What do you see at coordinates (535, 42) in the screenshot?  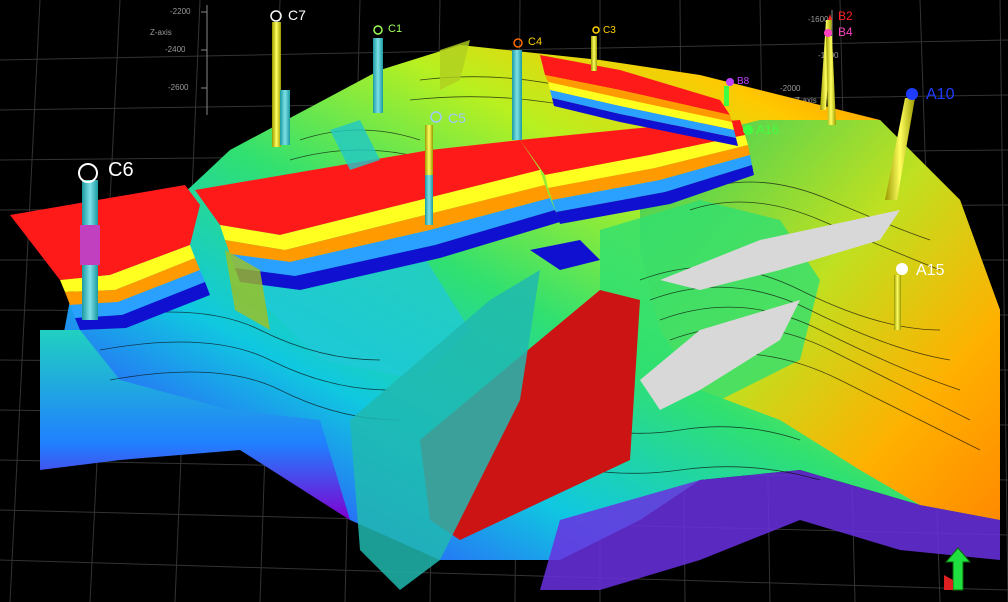 I see `well-label: C4` at bounding box center [535, 42].